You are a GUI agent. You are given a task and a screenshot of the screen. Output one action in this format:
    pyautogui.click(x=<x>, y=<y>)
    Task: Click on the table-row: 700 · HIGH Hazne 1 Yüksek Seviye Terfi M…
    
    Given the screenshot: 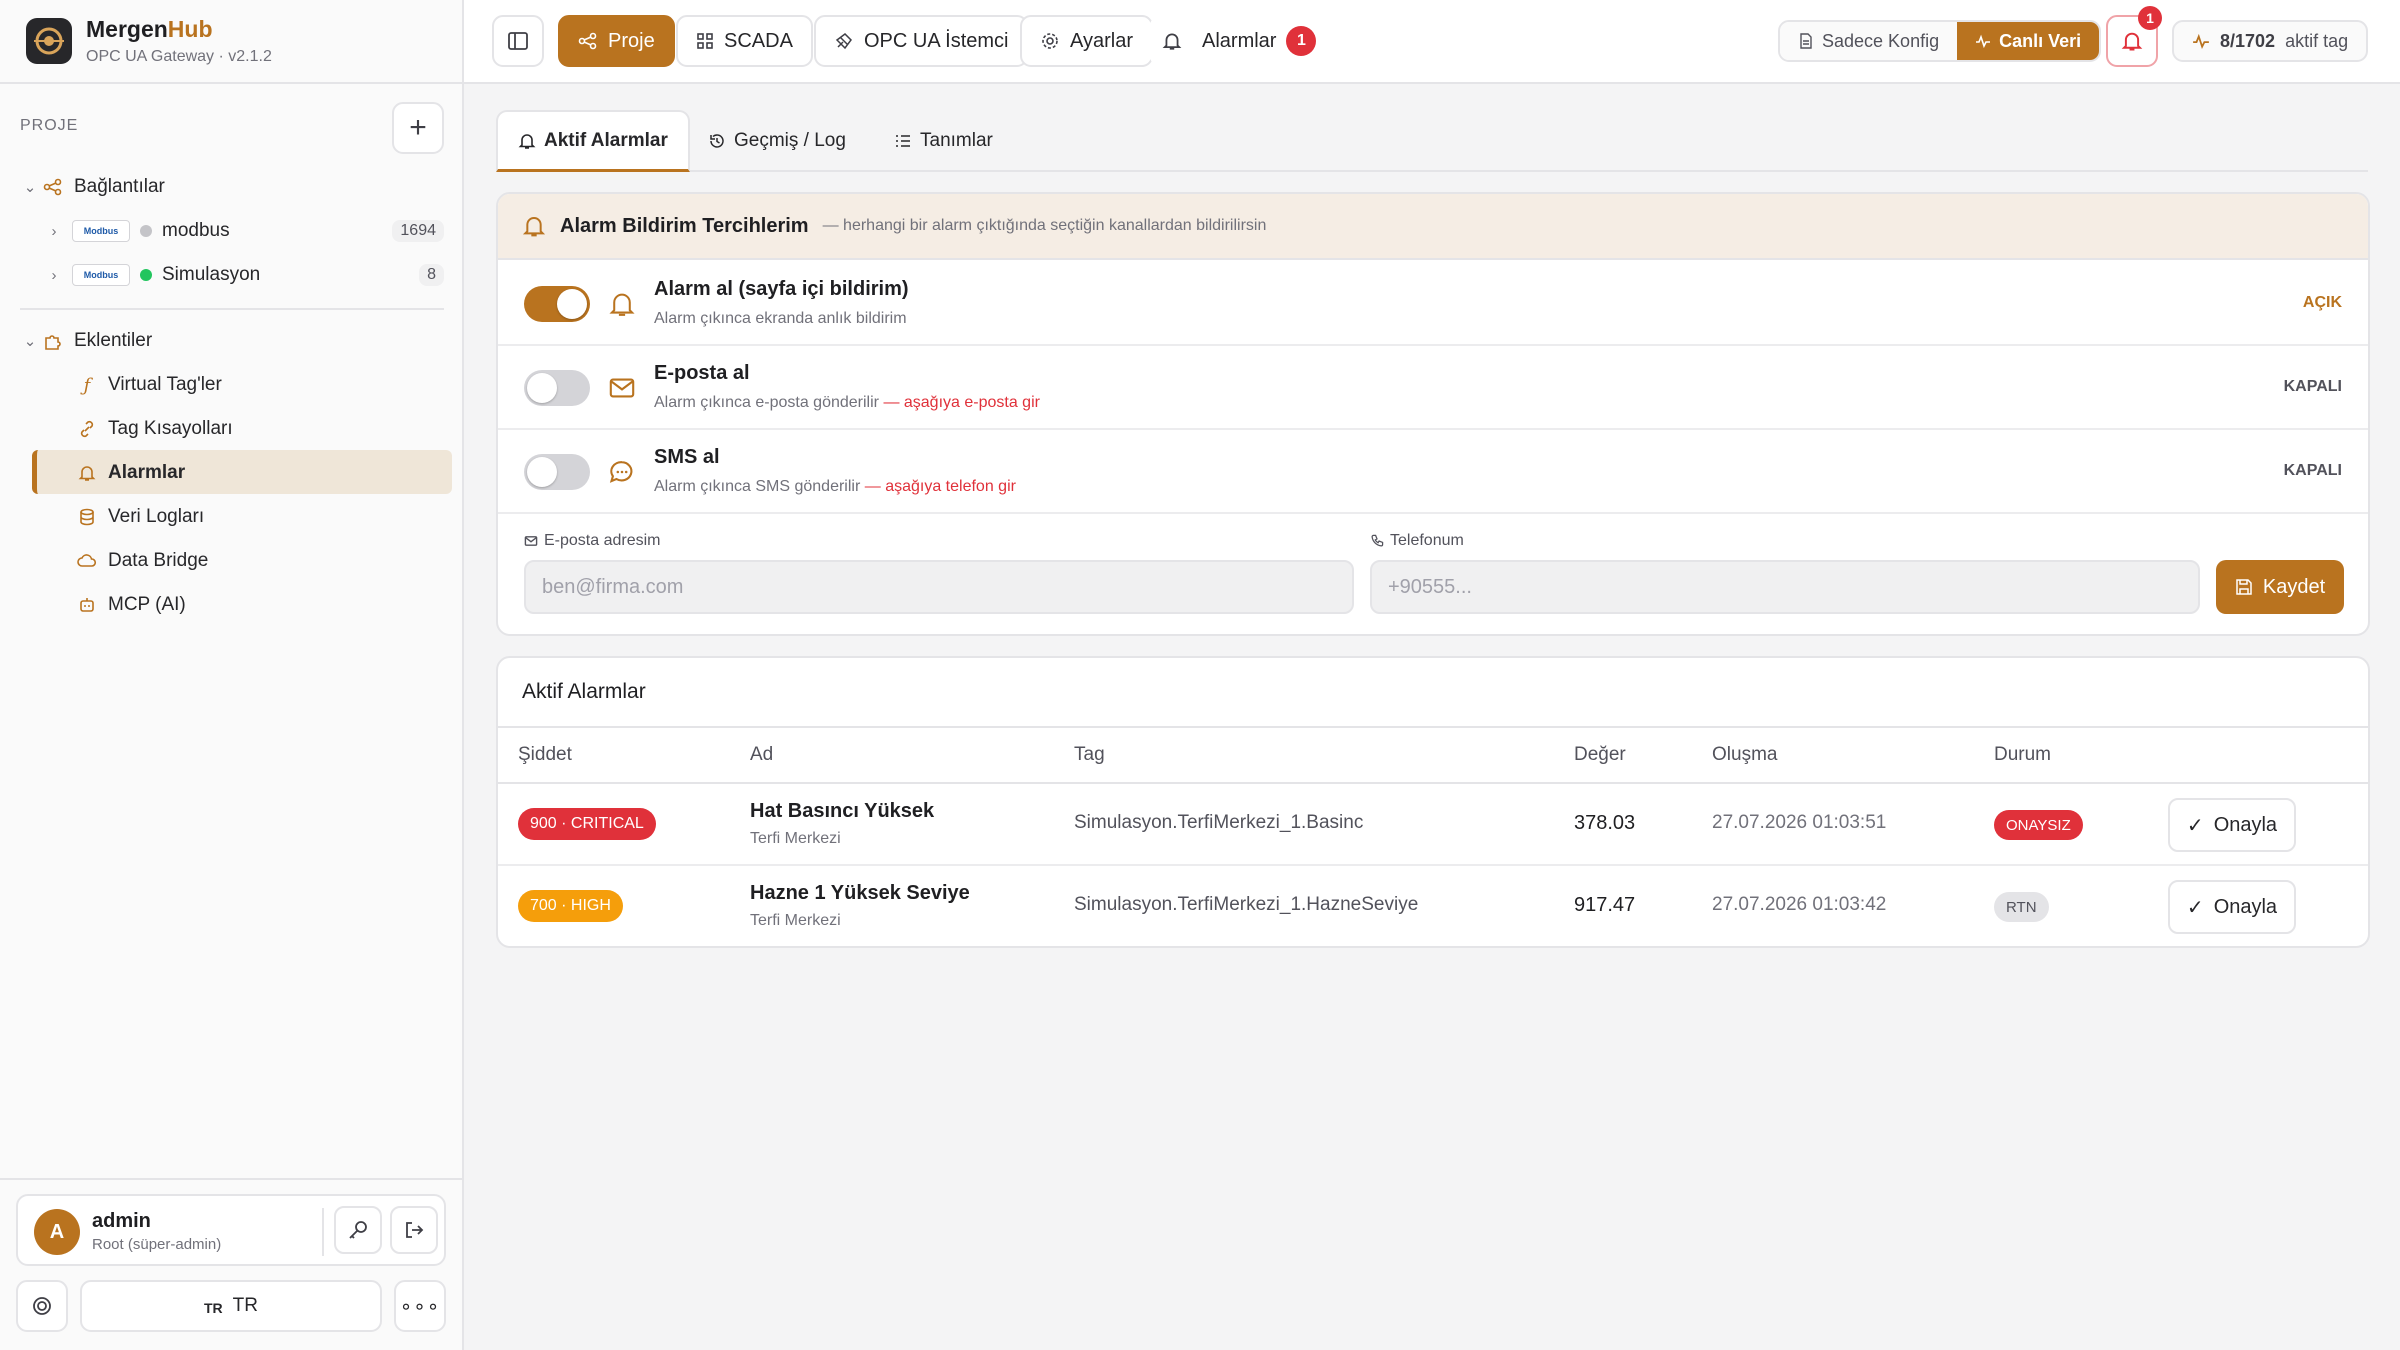 What is the action you would take?
    pyautogui.click(x=1433, y=906)
    